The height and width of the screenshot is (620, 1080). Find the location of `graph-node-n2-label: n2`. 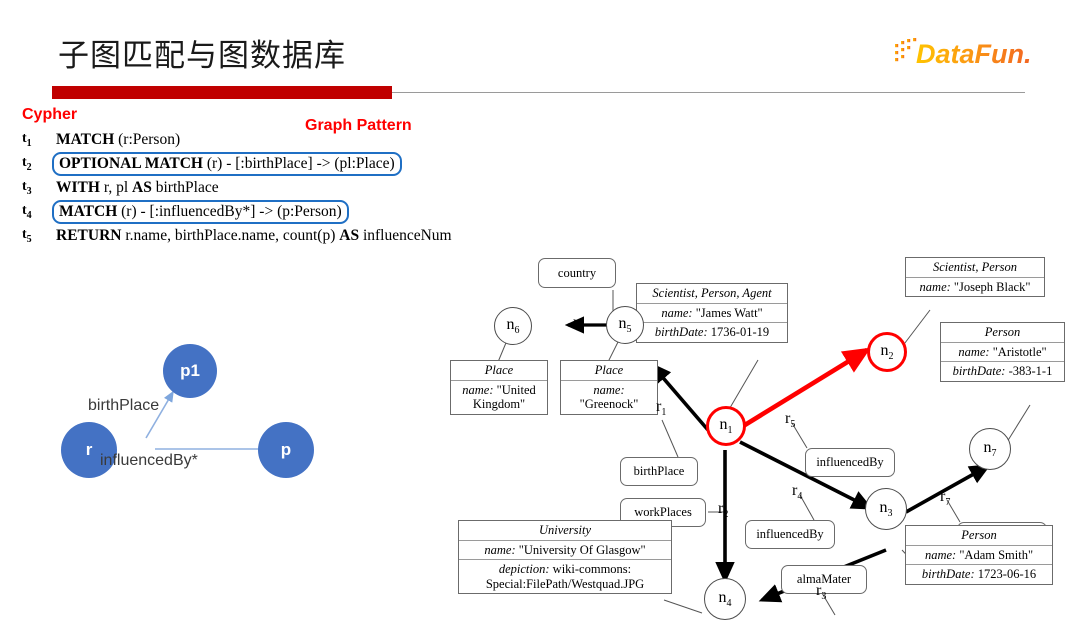

graph-node-n2-label: n2 is located at coordinates (887, 352).